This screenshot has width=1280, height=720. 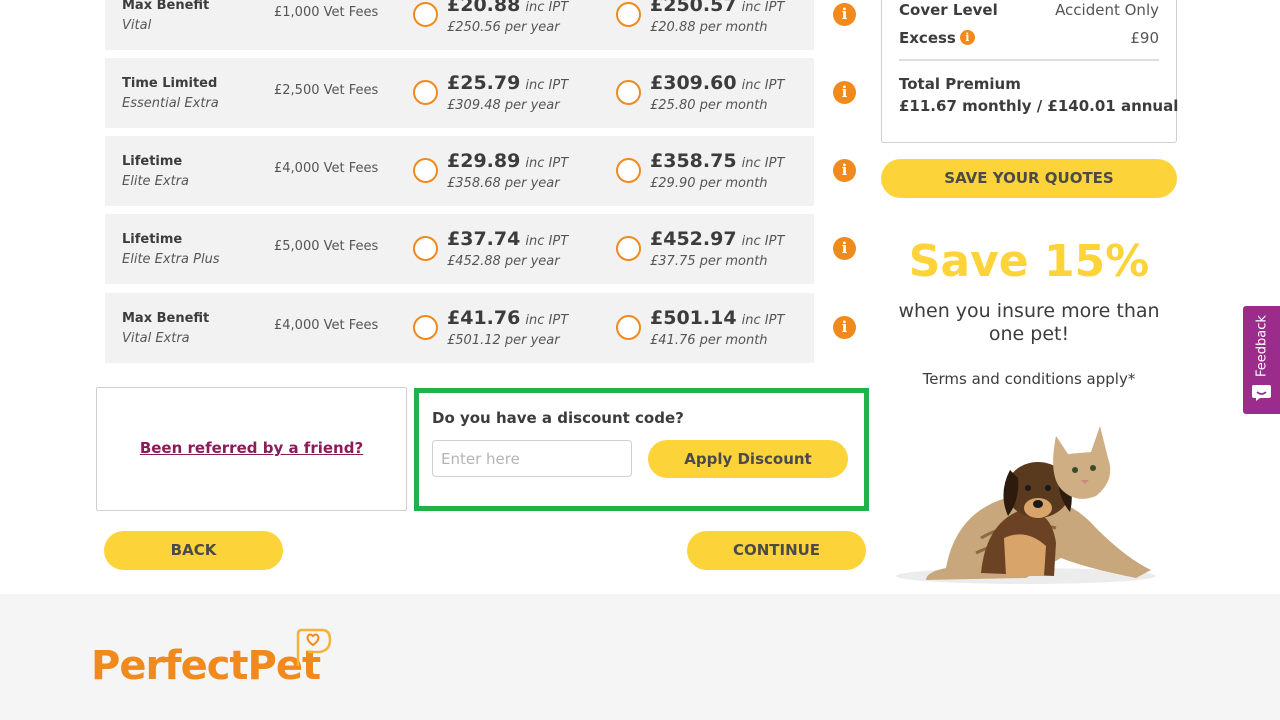 I want to click on total-premium-value: £11.67 monthly / £140.01 annual, so click(x=1039, y=106).